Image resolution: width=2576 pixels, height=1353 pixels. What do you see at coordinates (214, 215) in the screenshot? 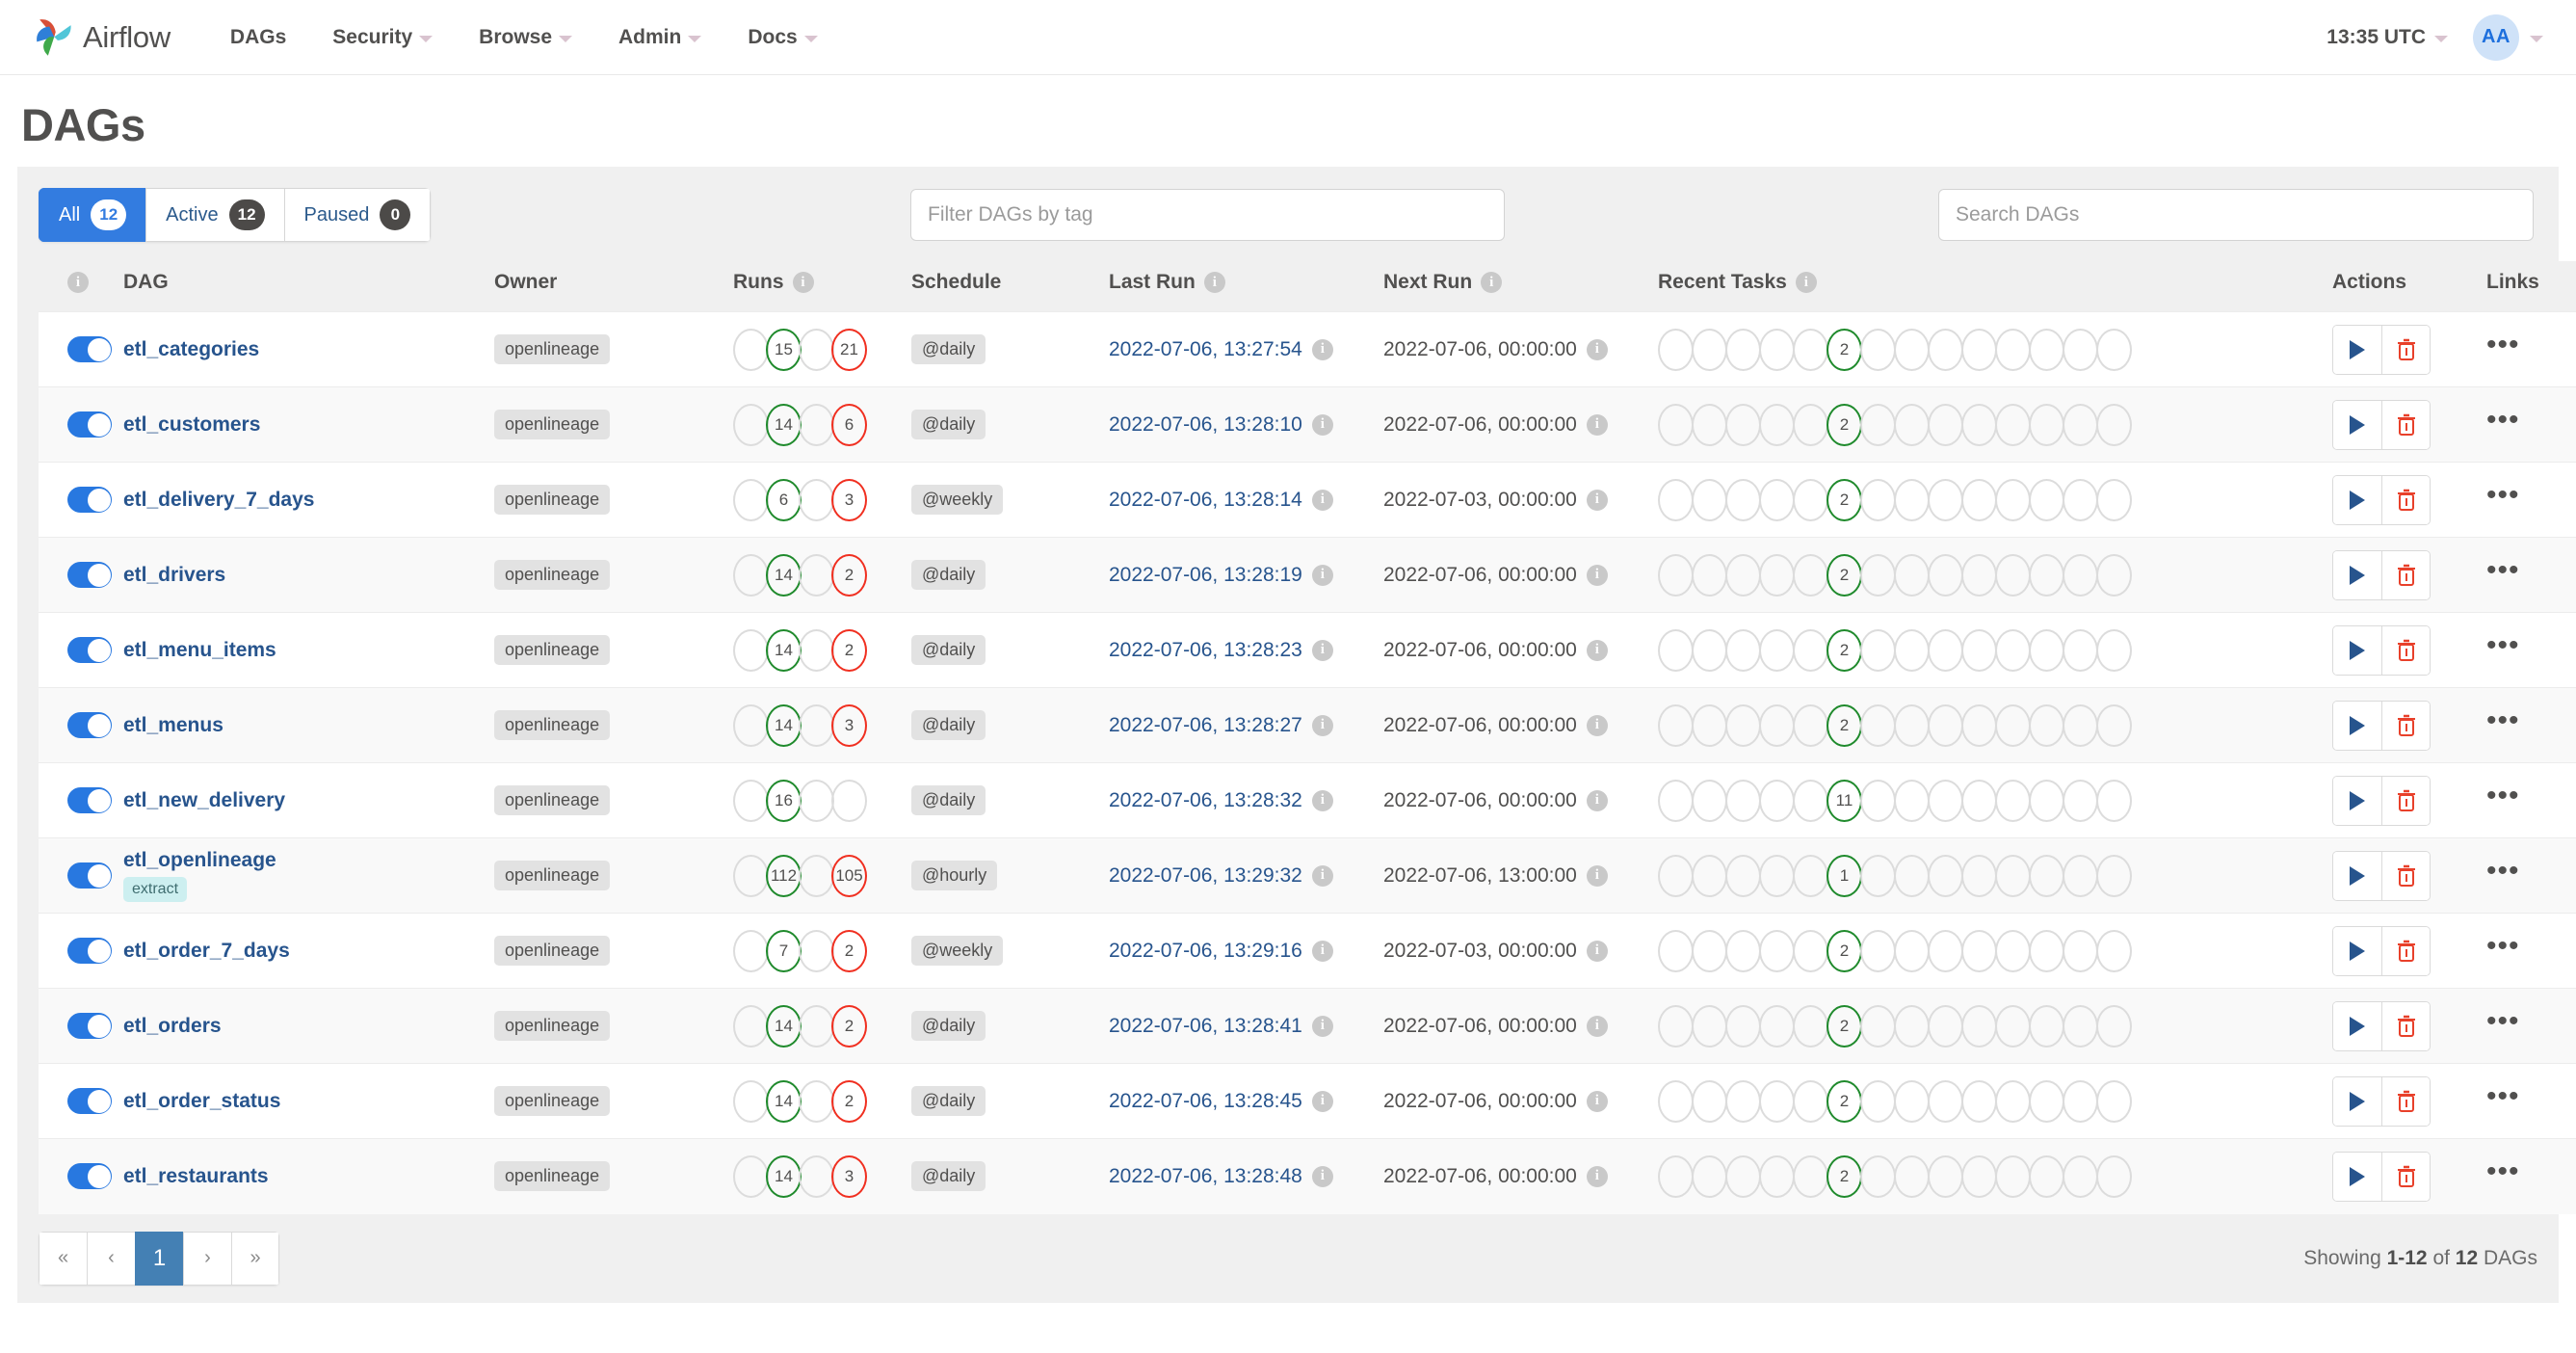
I see `filter-tab-active: Active 12` at bounding box center [214, 215].